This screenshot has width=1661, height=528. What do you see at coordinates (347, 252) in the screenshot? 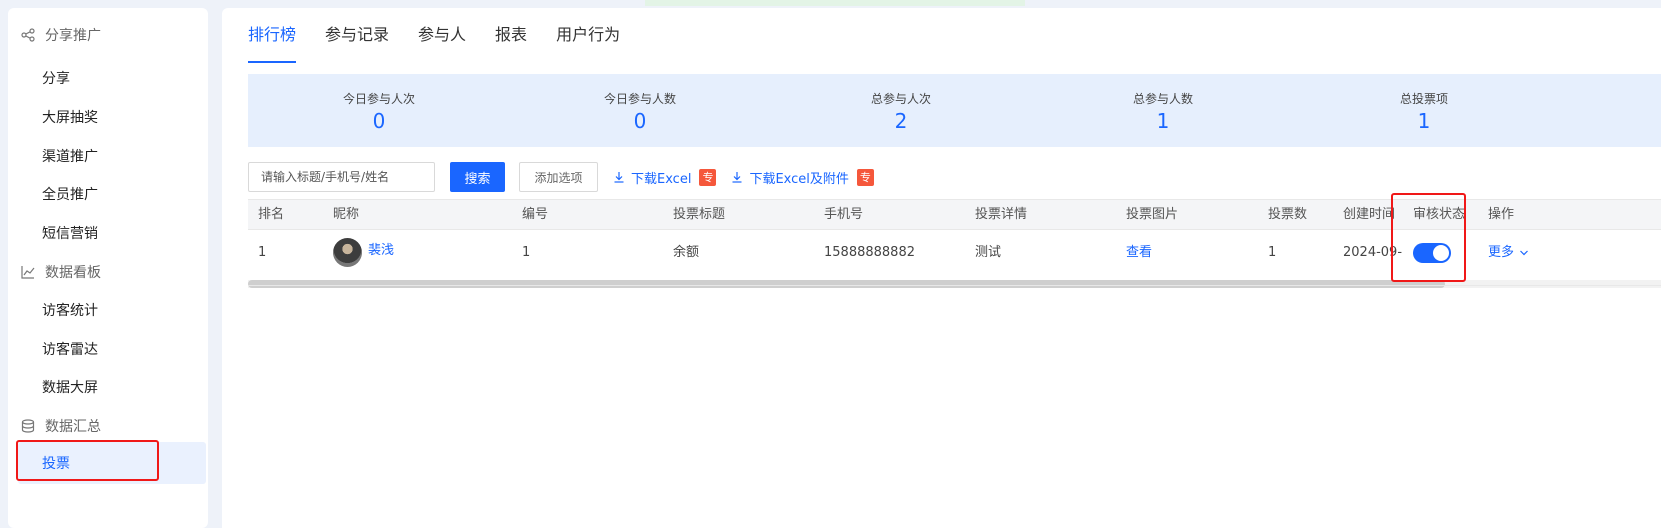
I see `avatar` at bounding box center [347, 252].